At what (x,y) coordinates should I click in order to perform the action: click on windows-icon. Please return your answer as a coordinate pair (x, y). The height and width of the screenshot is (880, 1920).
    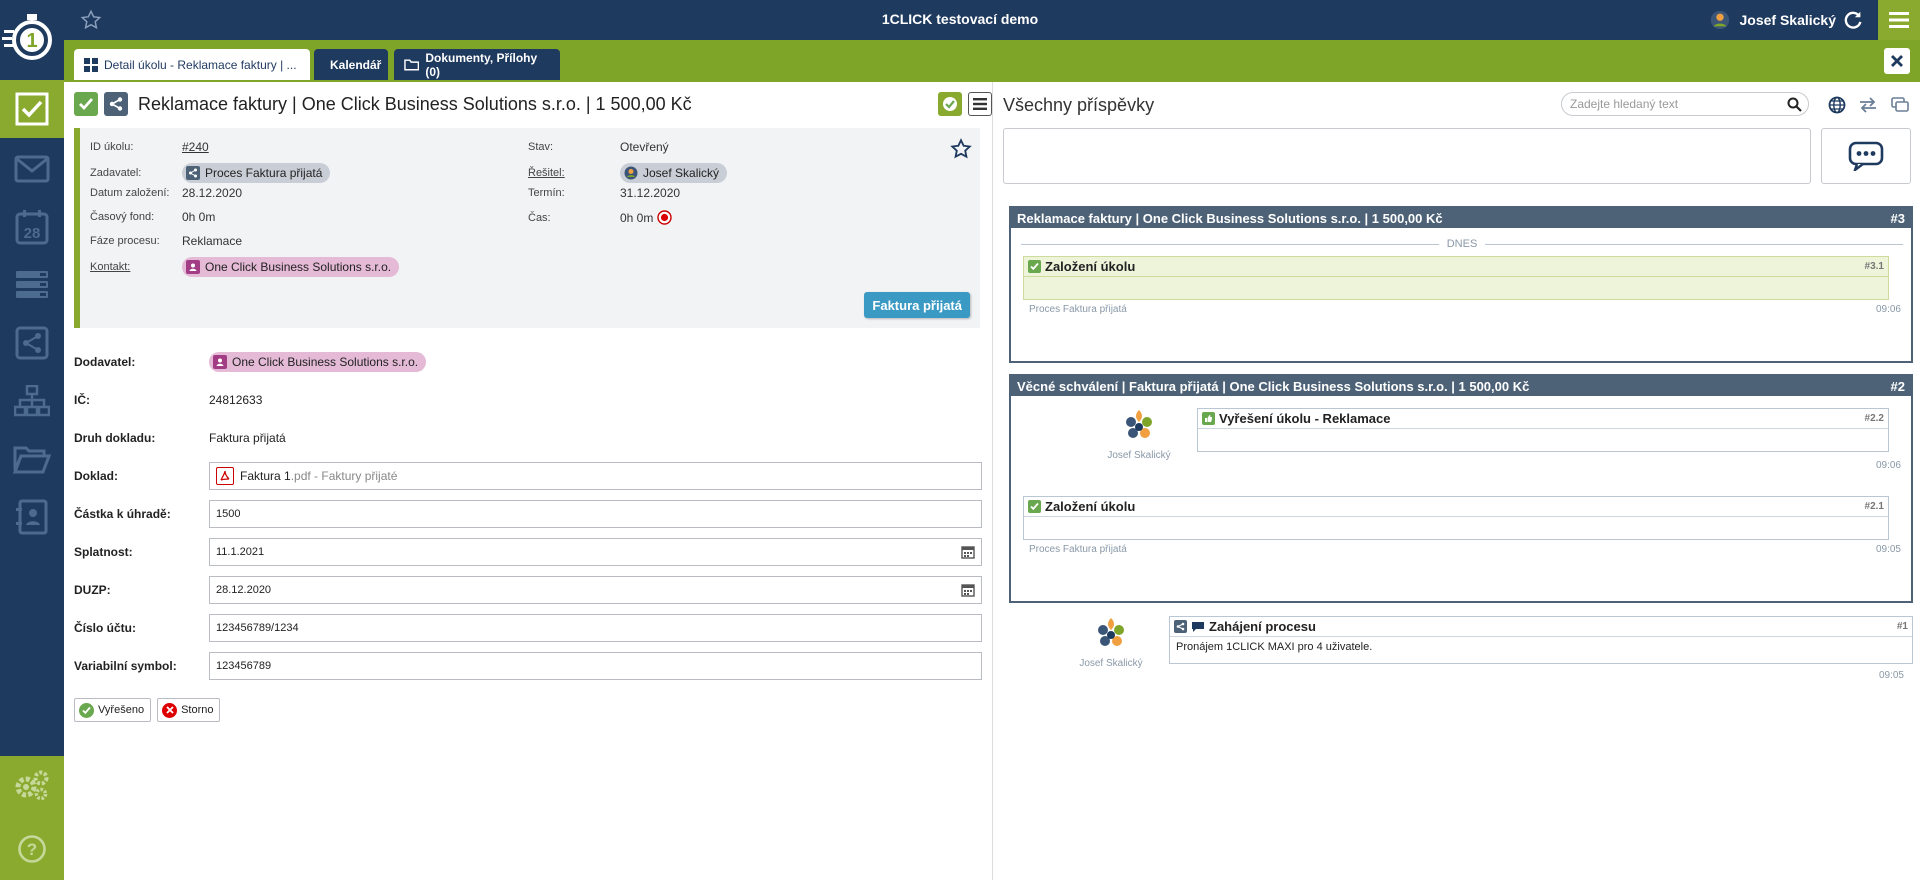
    Looking at the image, I should click on (1900, 105).